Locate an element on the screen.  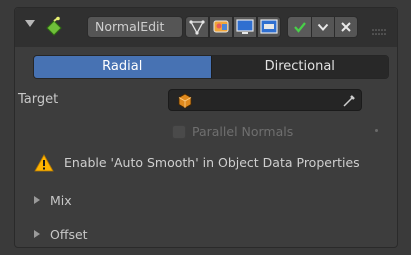
apply-icon is located at coordinates (299, 27).